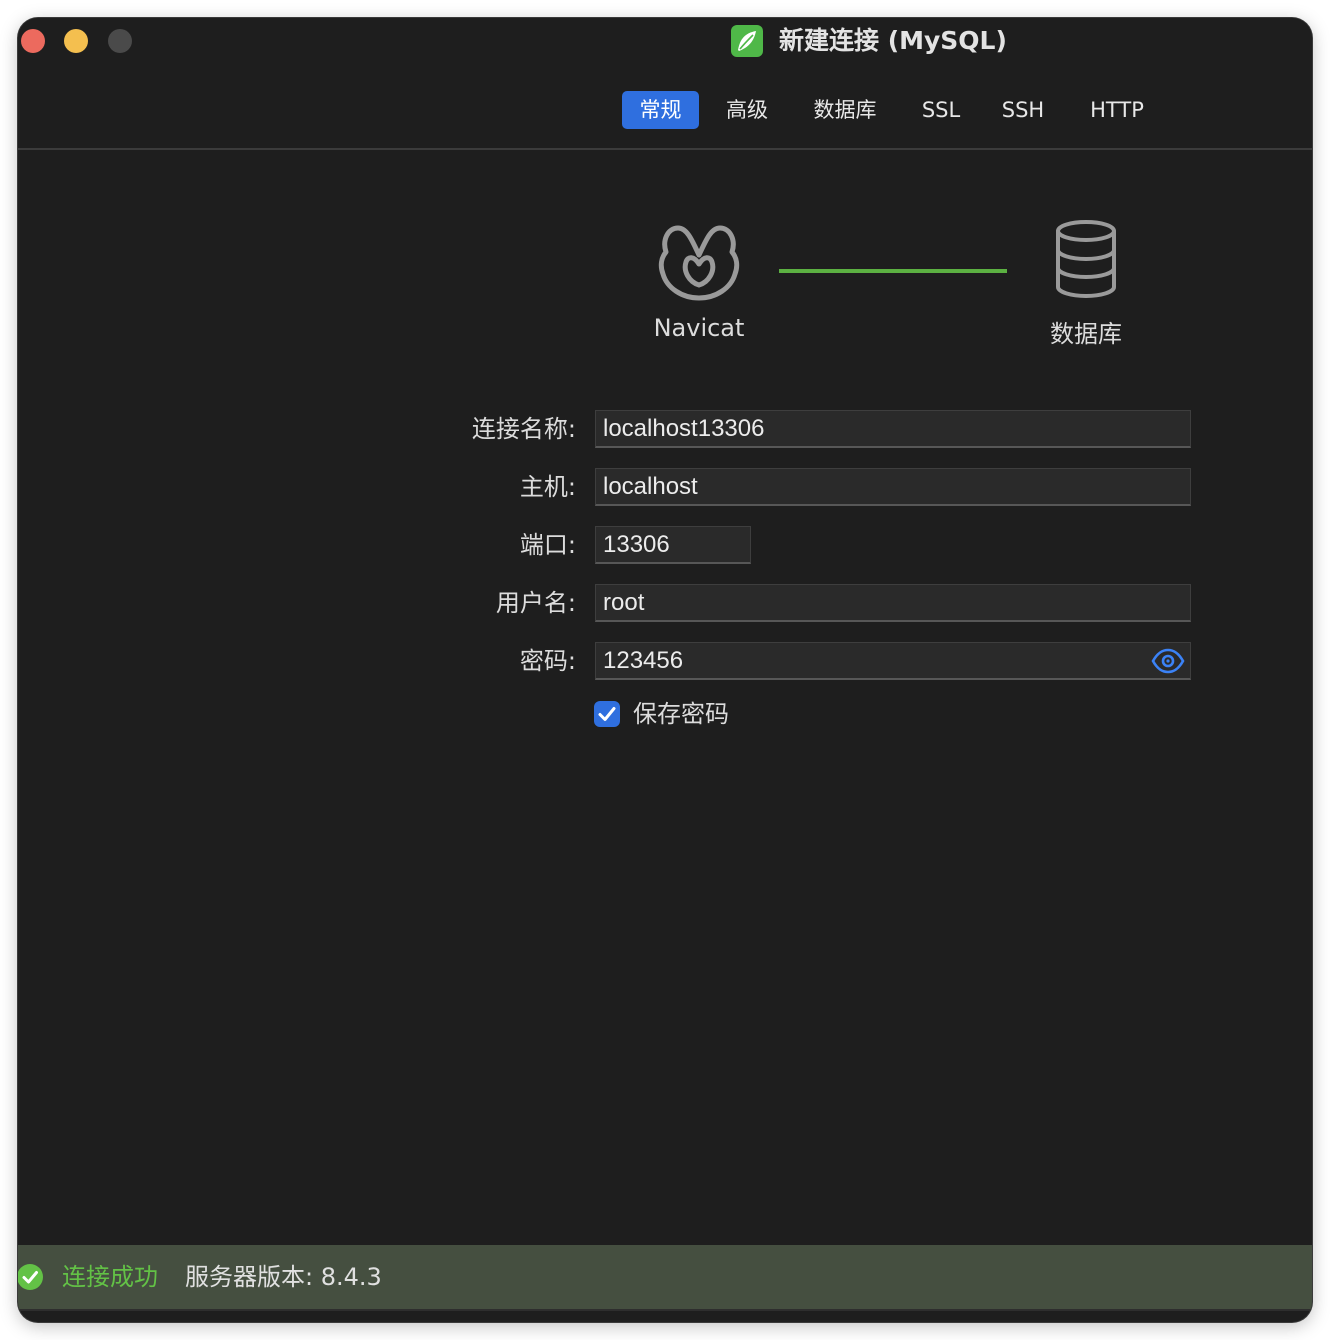  I want to click on database-label: 数据库, so click(1086, 334).